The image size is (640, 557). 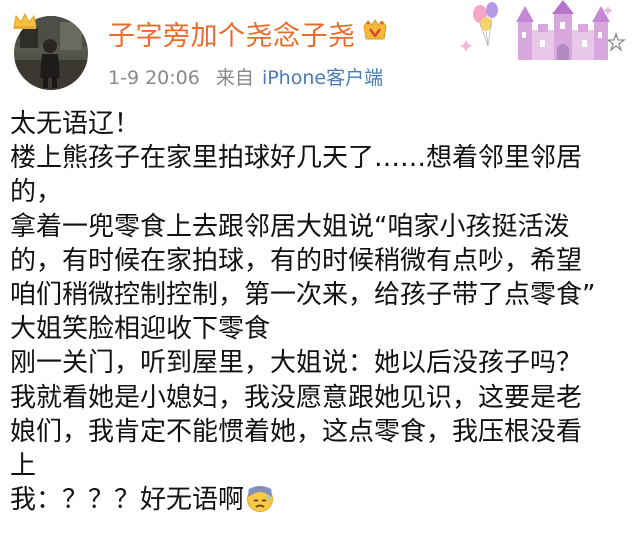 What do you see at coordinates (127, 500) in the screenshot?
I see `post-line: 我：？？？好无语啊` at bounding box center [127, 500].